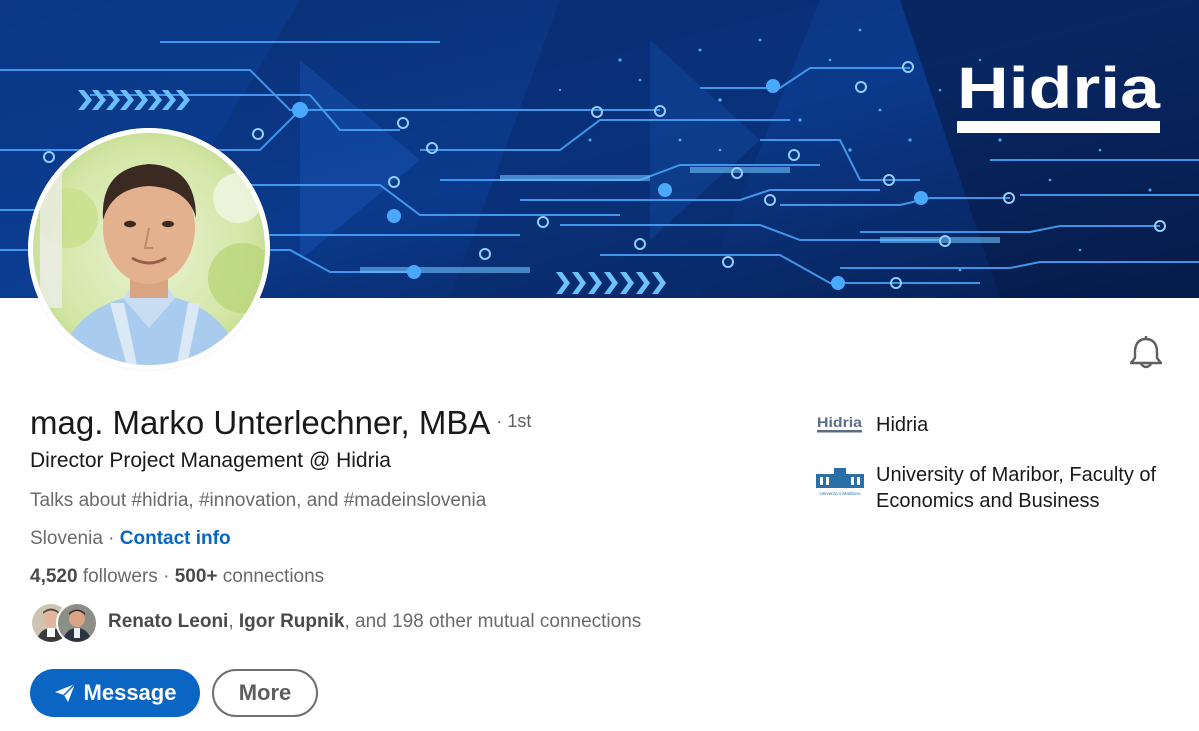 This screenshot has width=1199, height=731. I want to click on mutual-person-2: Igor Rupnik, so click(291, 621).